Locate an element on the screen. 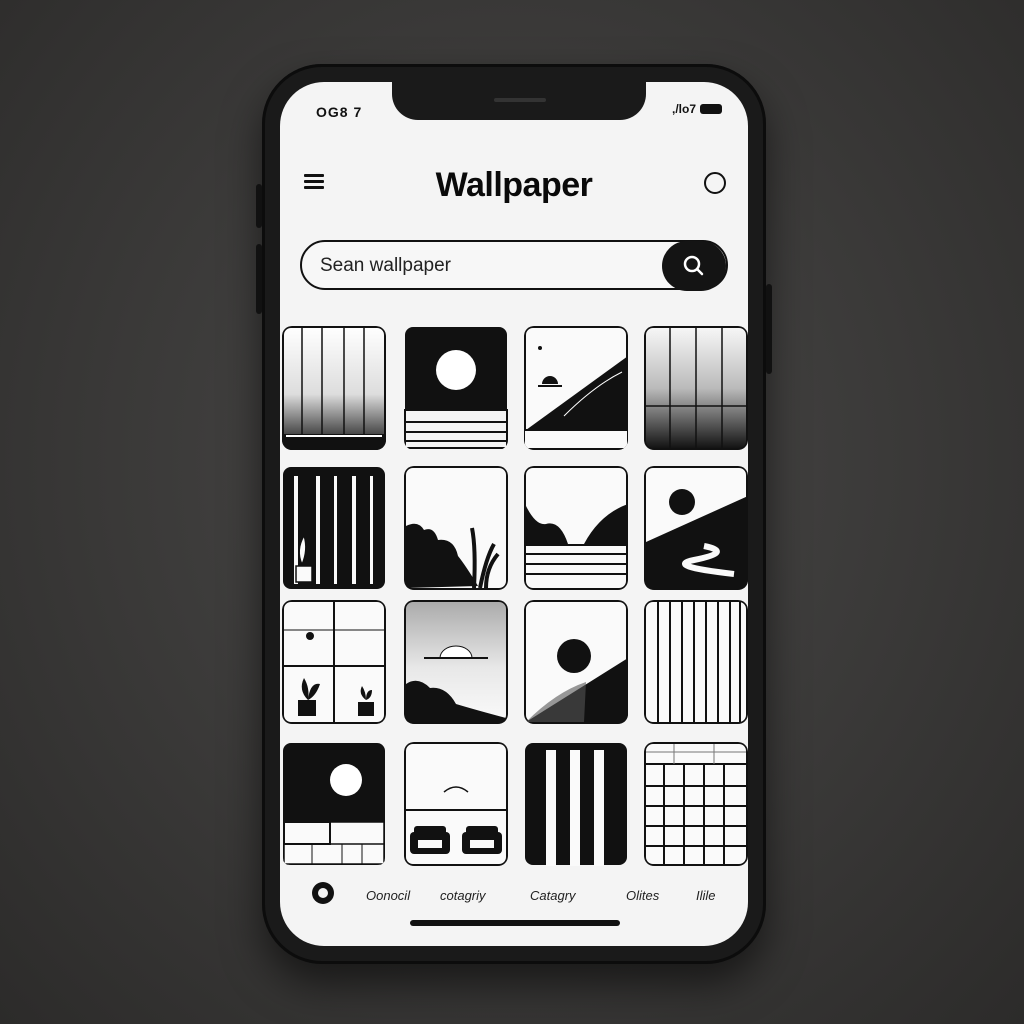 This screenshot has width=1024, height=1024. wallpaper-tile-grid-tiles is located at coordinates (696, 804).